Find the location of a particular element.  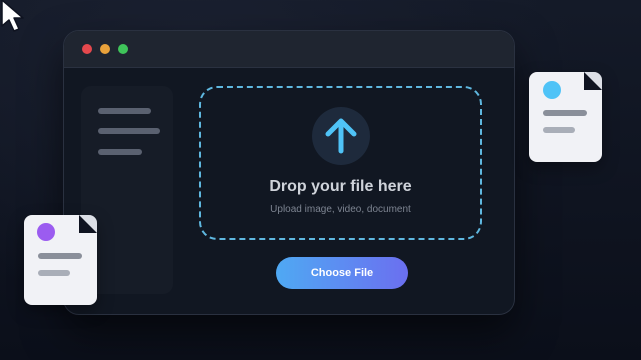

drop-title: Drop your file here is located at coordinates (340, 186).